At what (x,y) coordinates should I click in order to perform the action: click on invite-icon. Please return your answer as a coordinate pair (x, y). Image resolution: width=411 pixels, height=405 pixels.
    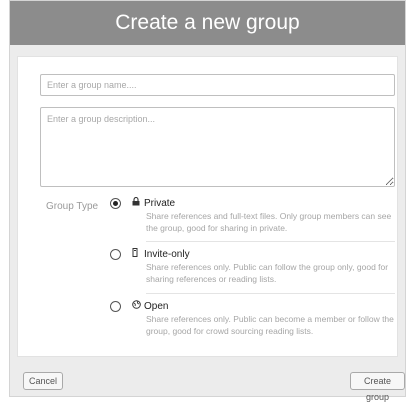
    Looking at the image, I should click on (137, 253).